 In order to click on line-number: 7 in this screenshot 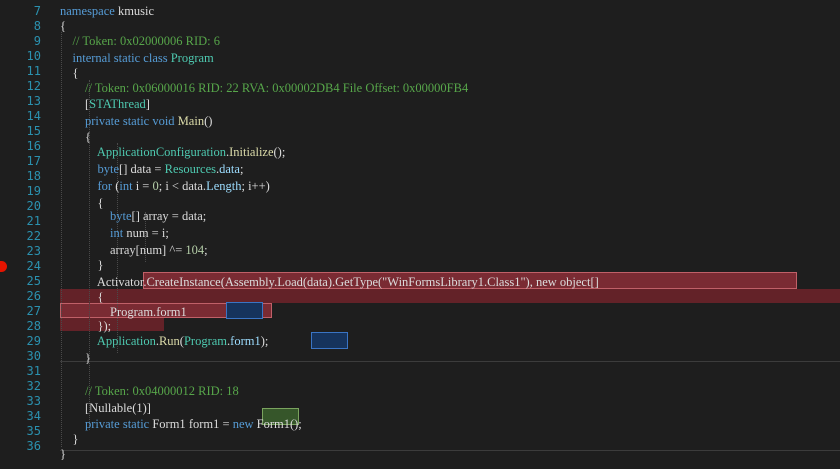, I will do `click(20, 11)`.